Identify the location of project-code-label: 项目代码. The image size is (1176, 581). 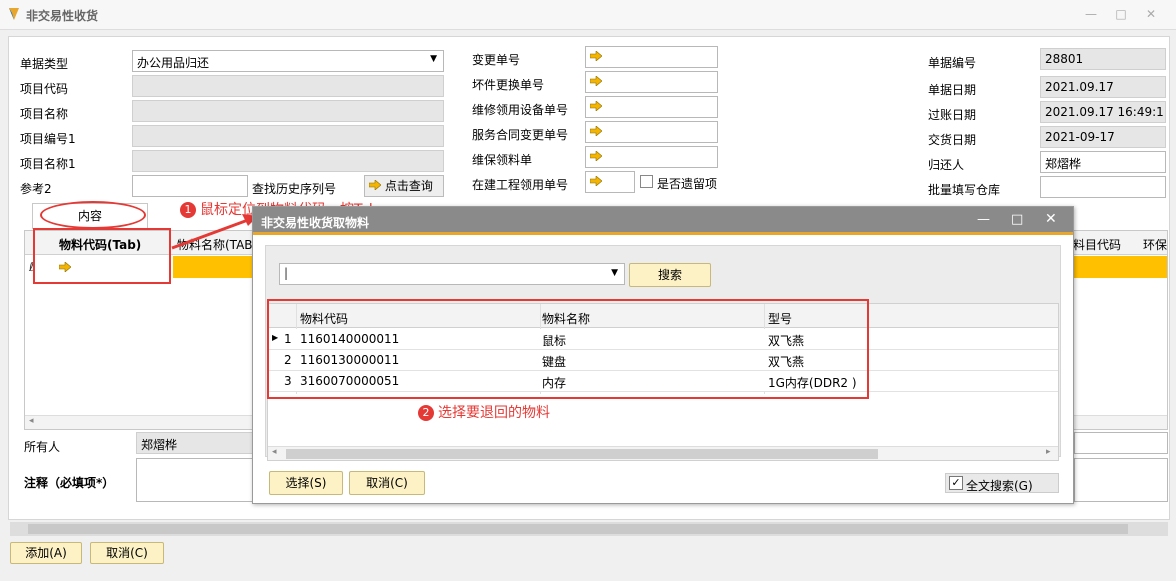
(44, 89).